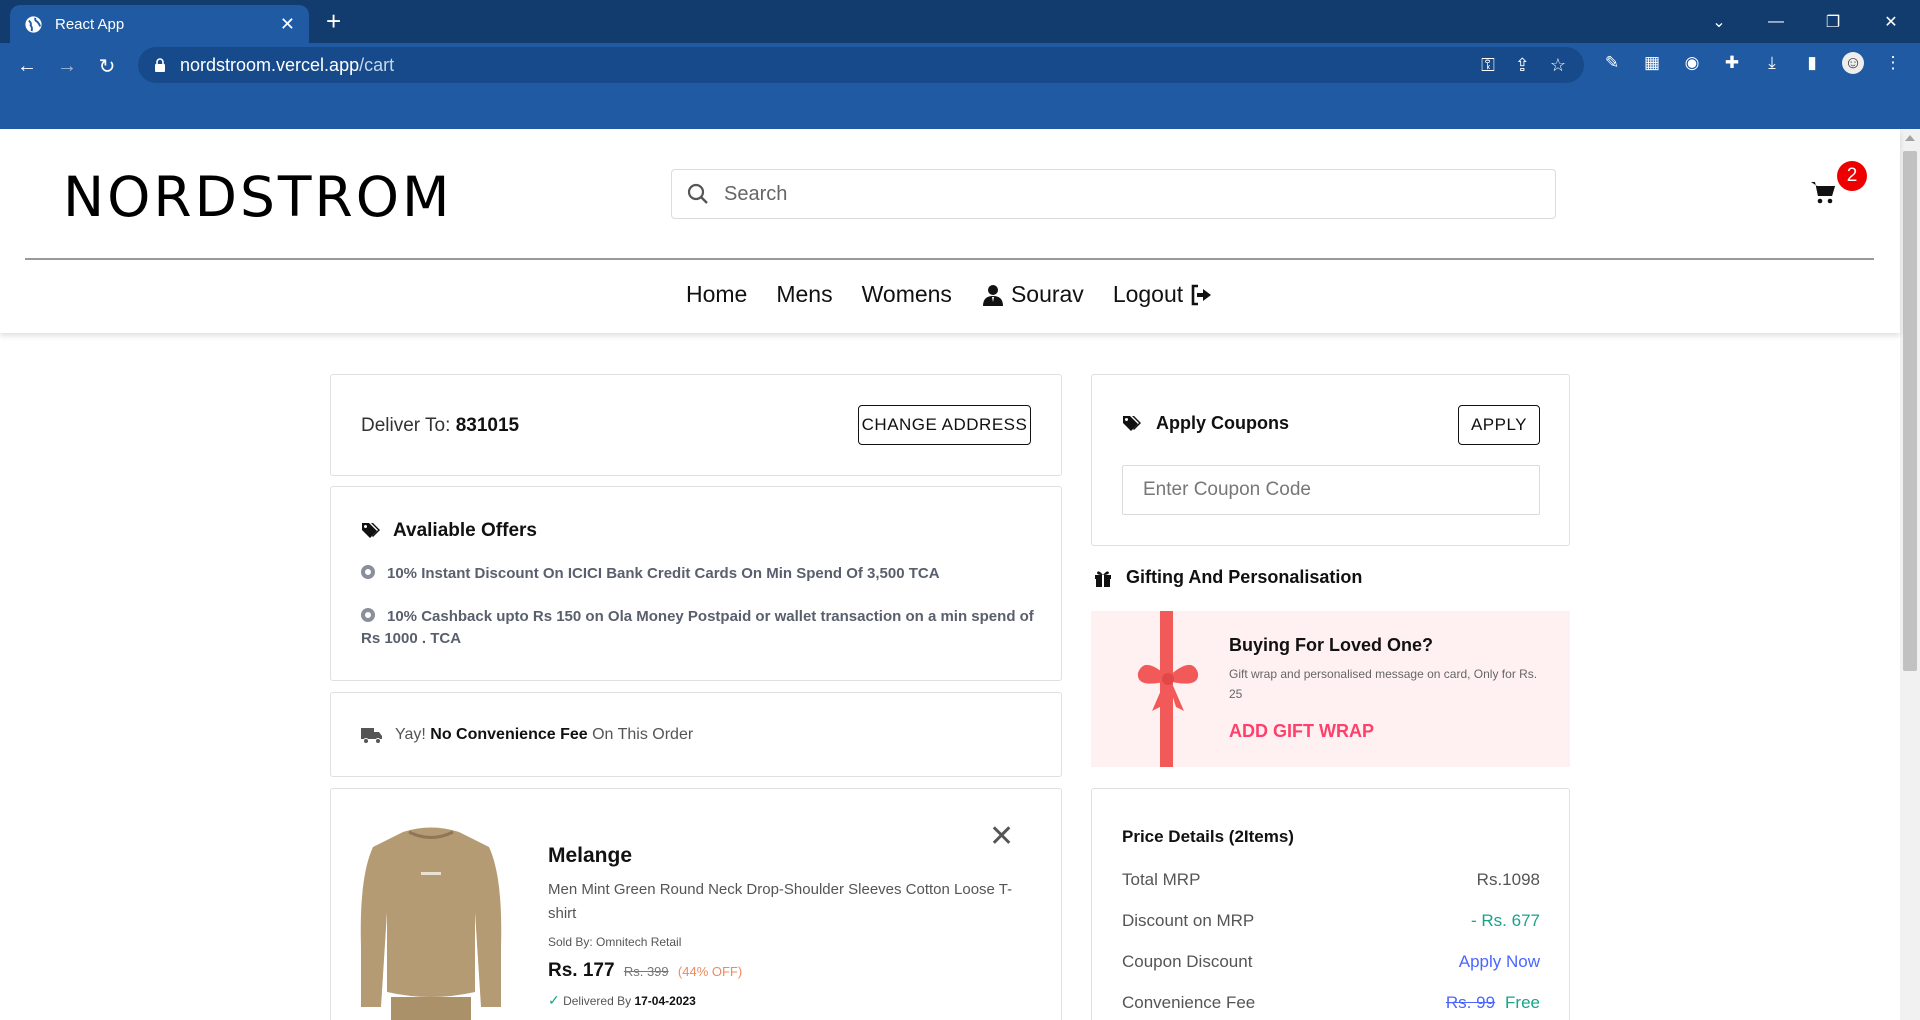 This screenshot has width=1920, height=1020. I want to click on search-icon, so click(697, 193).